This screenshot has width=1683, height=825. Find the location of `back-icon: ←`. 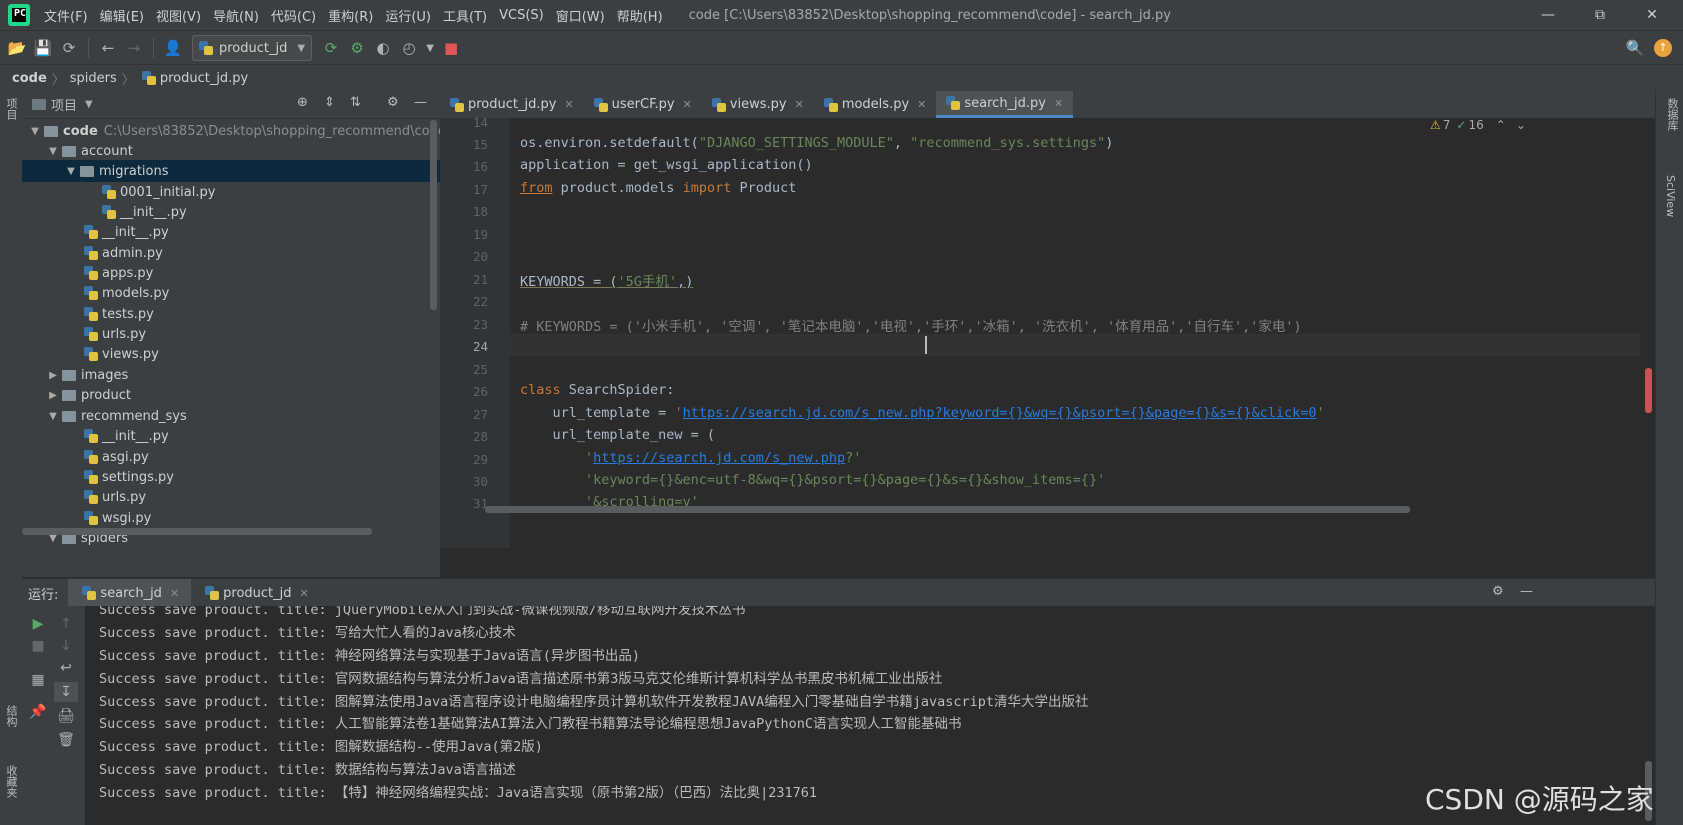

back-icon: ← is located at coordinates (108, 48).